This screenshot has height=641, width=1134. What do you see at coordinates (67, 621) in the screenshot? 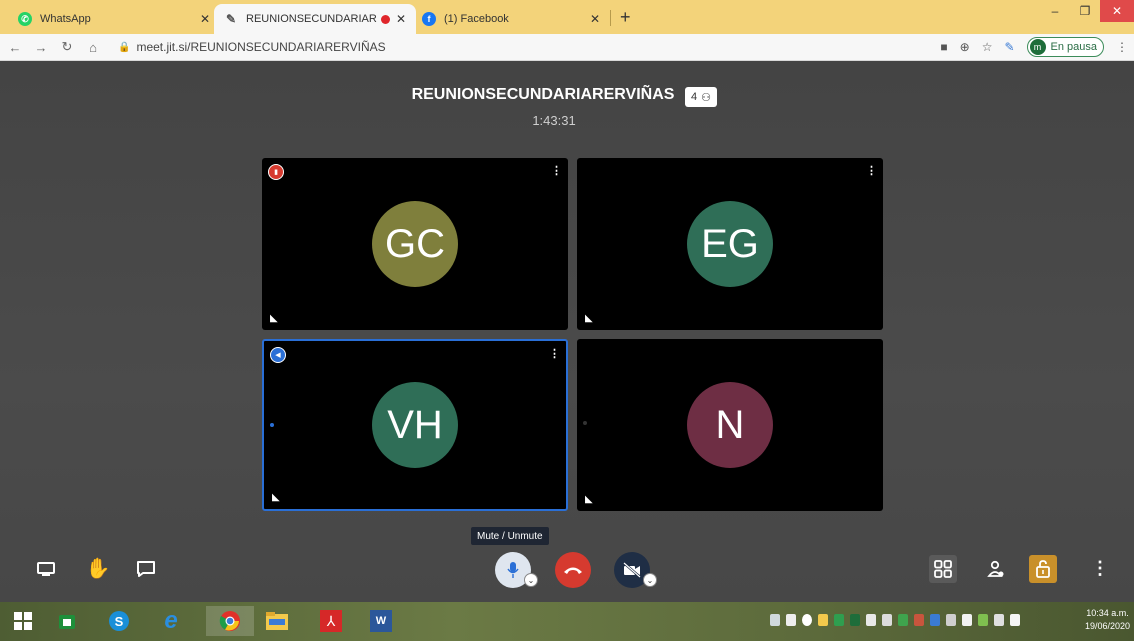
I see `store-icon` at bounding box center [67, 621].